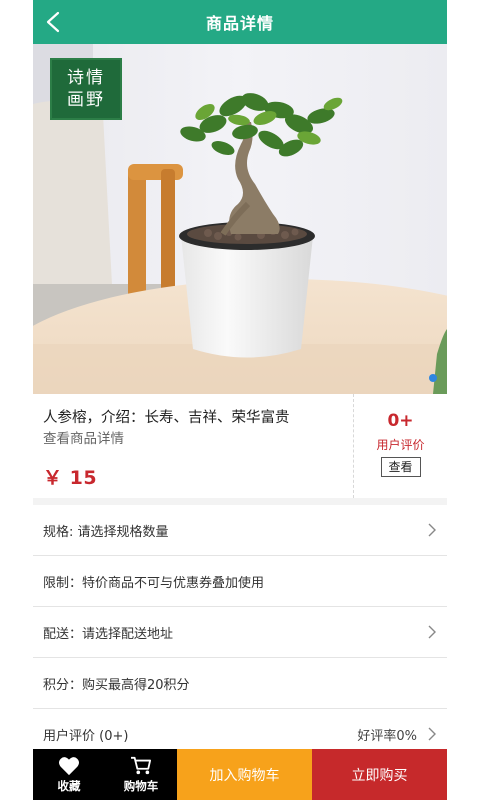  I want to click on favorite-button: 收藏, so click(69, 774).